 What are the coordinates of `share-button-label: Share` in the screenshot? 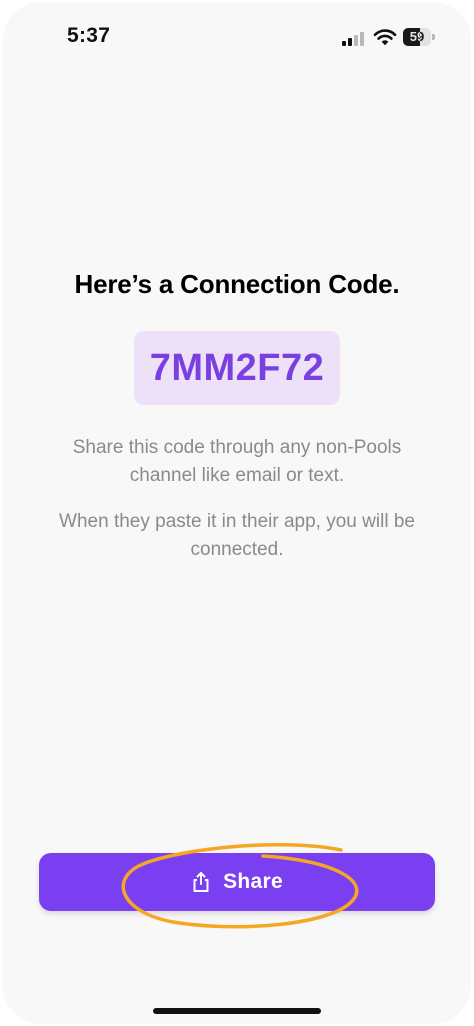 It's located at (253, 881).